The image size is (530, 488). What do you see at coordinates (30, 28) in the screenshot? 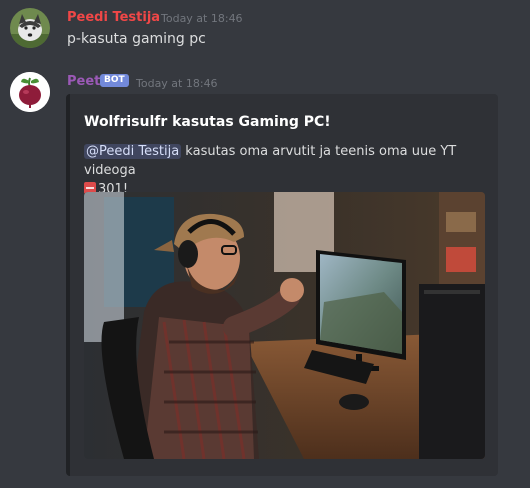
I see `husky-dog-avatar` at bounding box center [30, 28].